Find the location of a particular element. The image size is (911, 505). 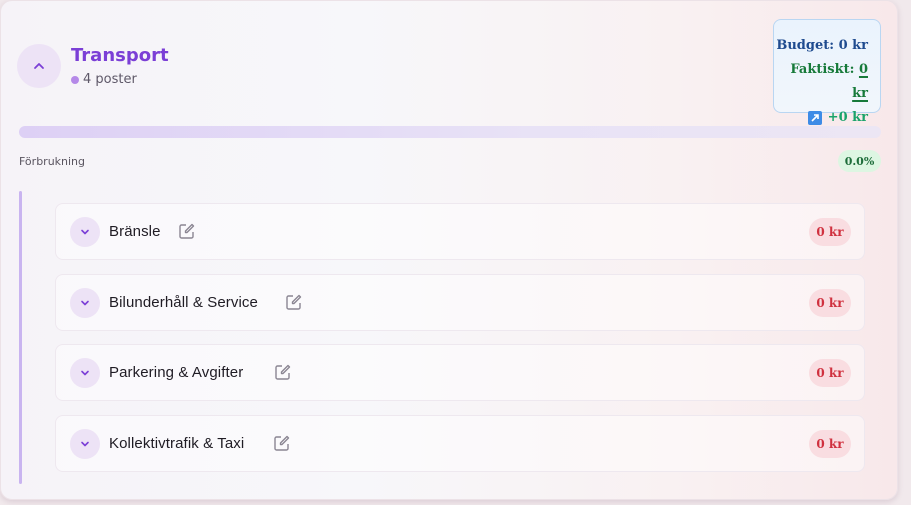

list-item: Parkering & Avgifter 0 kr is located at coordinates (460, 372).